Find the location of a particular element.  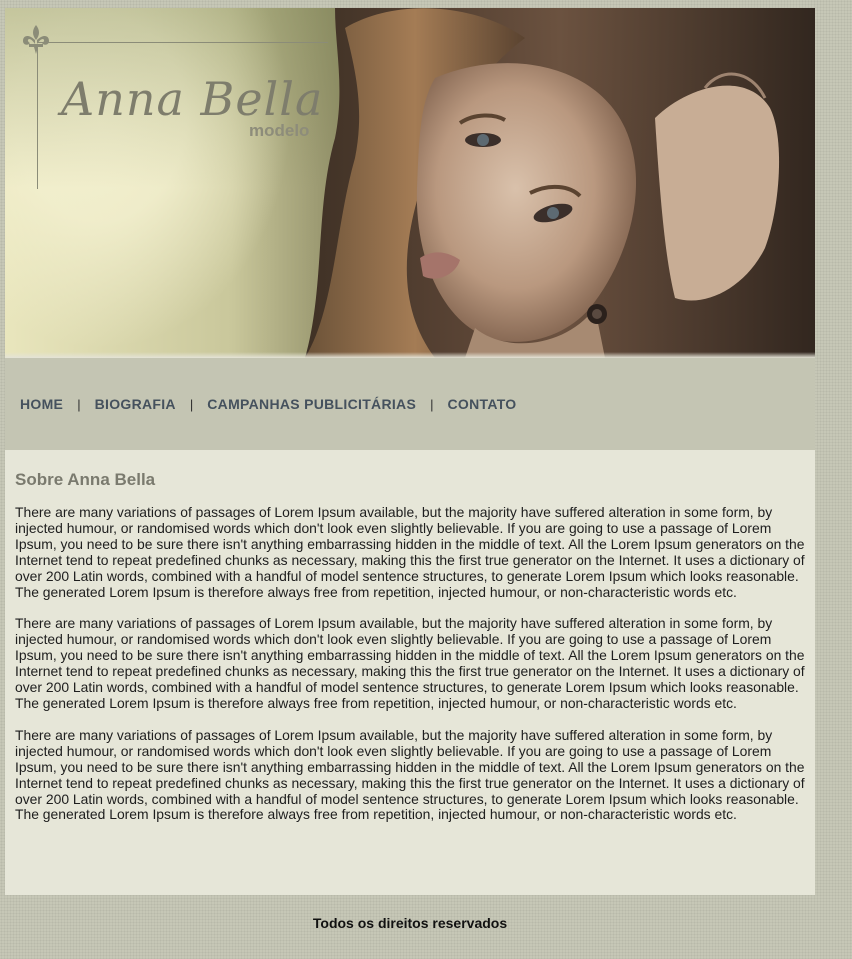

logo-subtitle: modelo is located at coordinates (279, 130).